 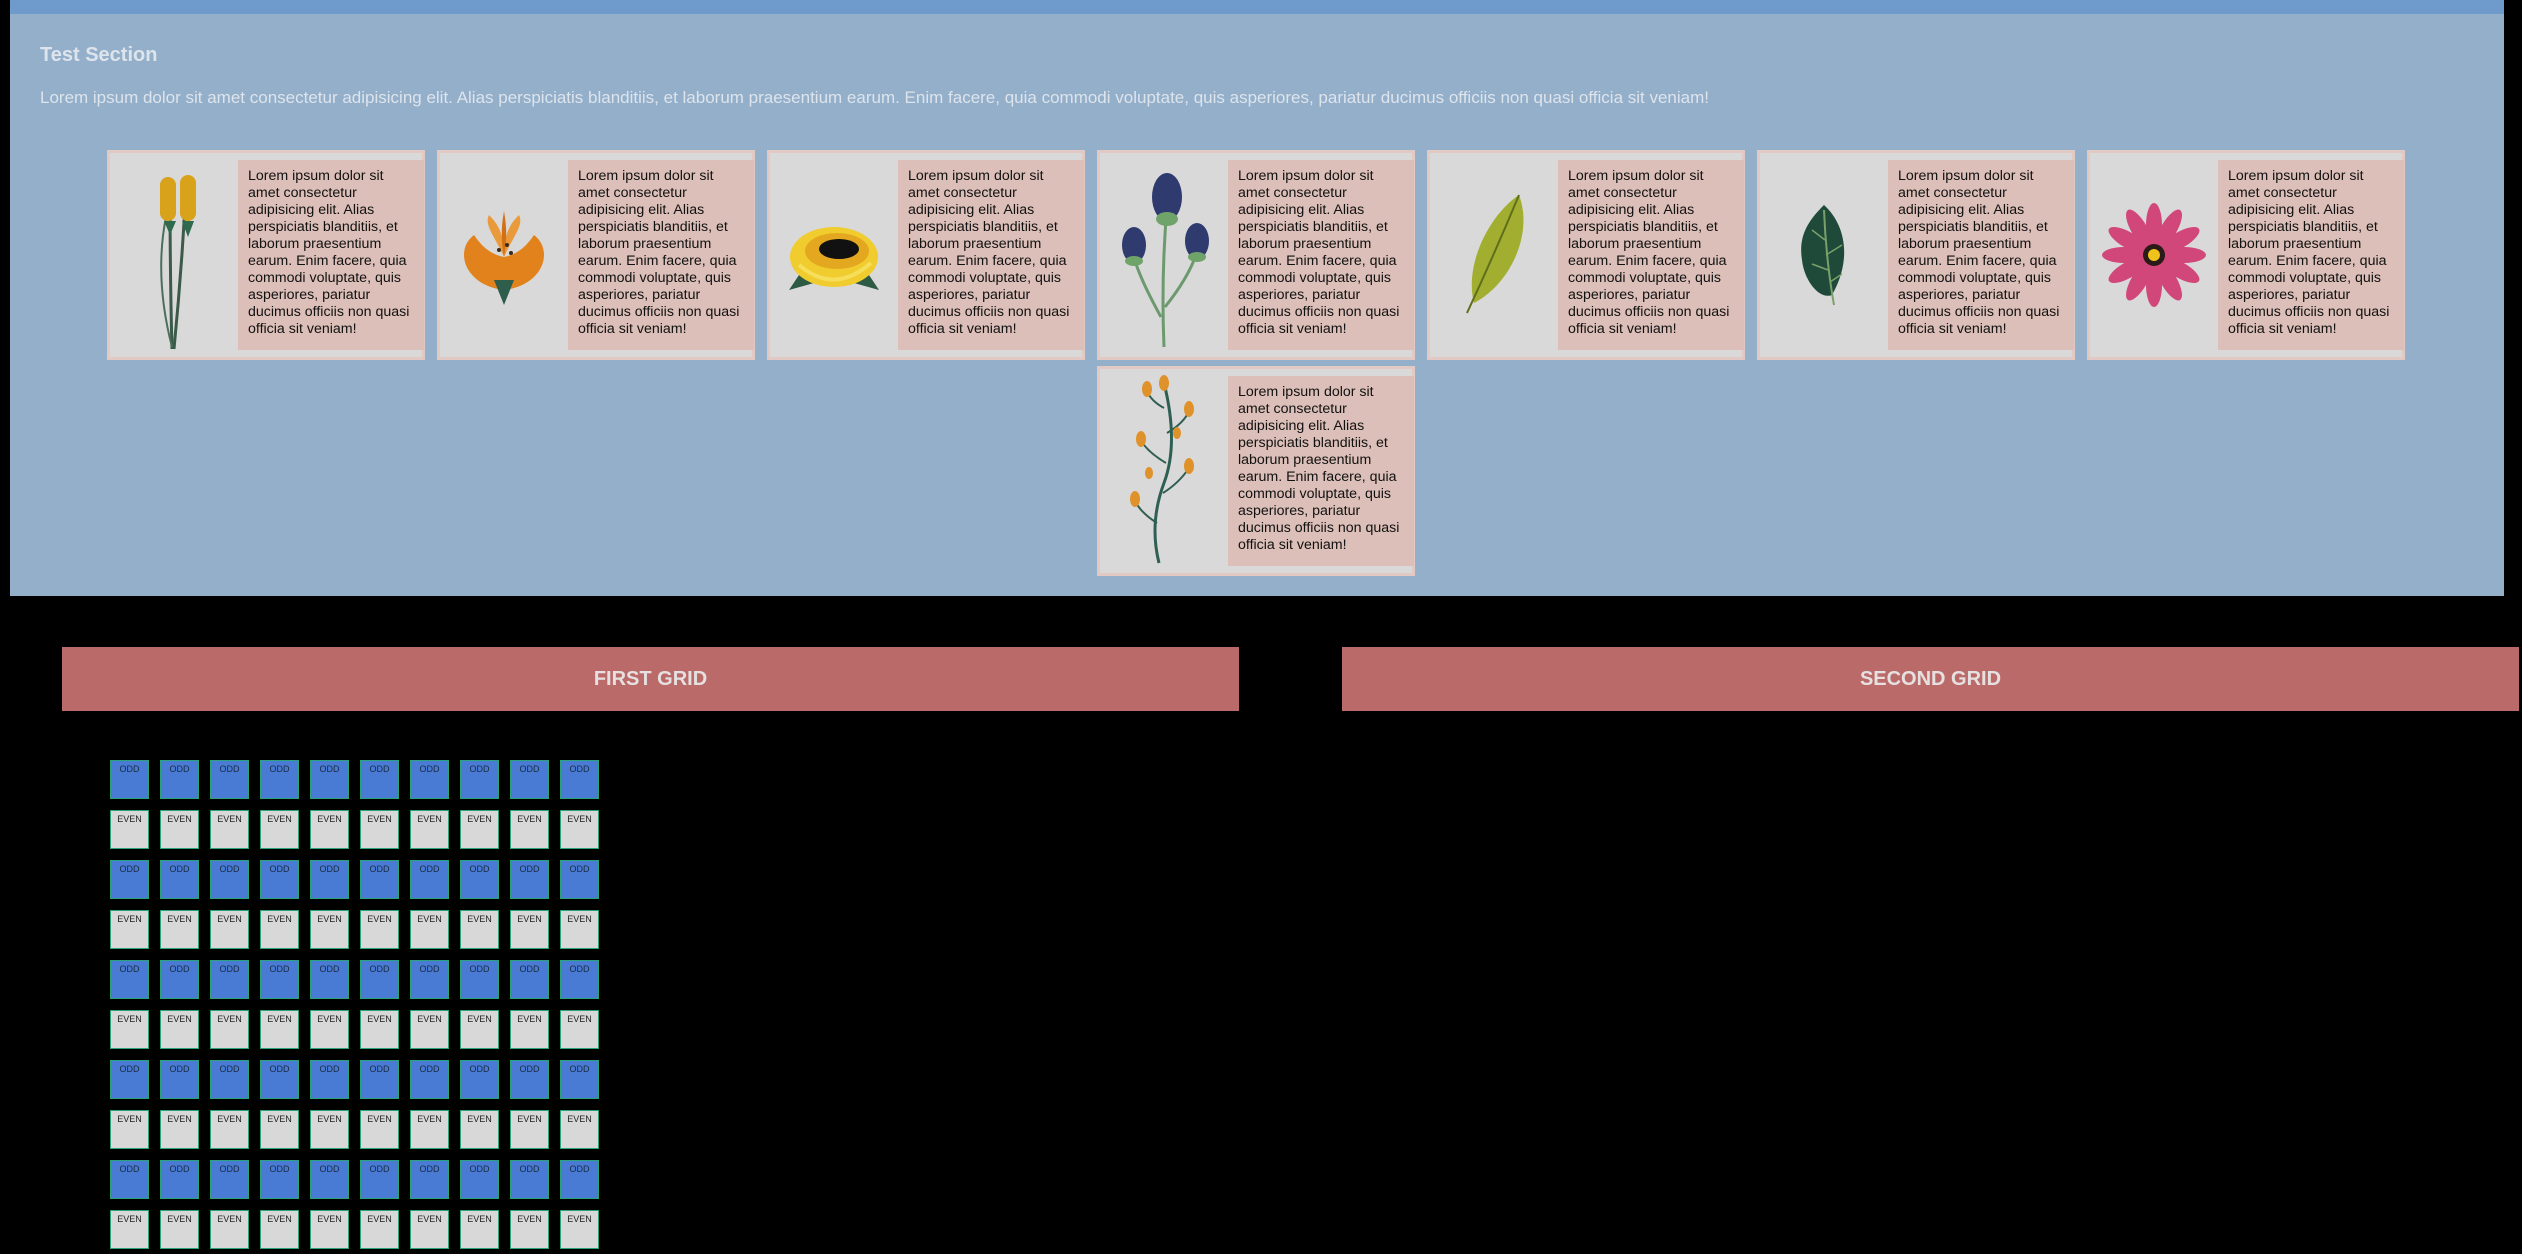 I want to click on pink-daisy-illustration, so click(x=2154, y=255).